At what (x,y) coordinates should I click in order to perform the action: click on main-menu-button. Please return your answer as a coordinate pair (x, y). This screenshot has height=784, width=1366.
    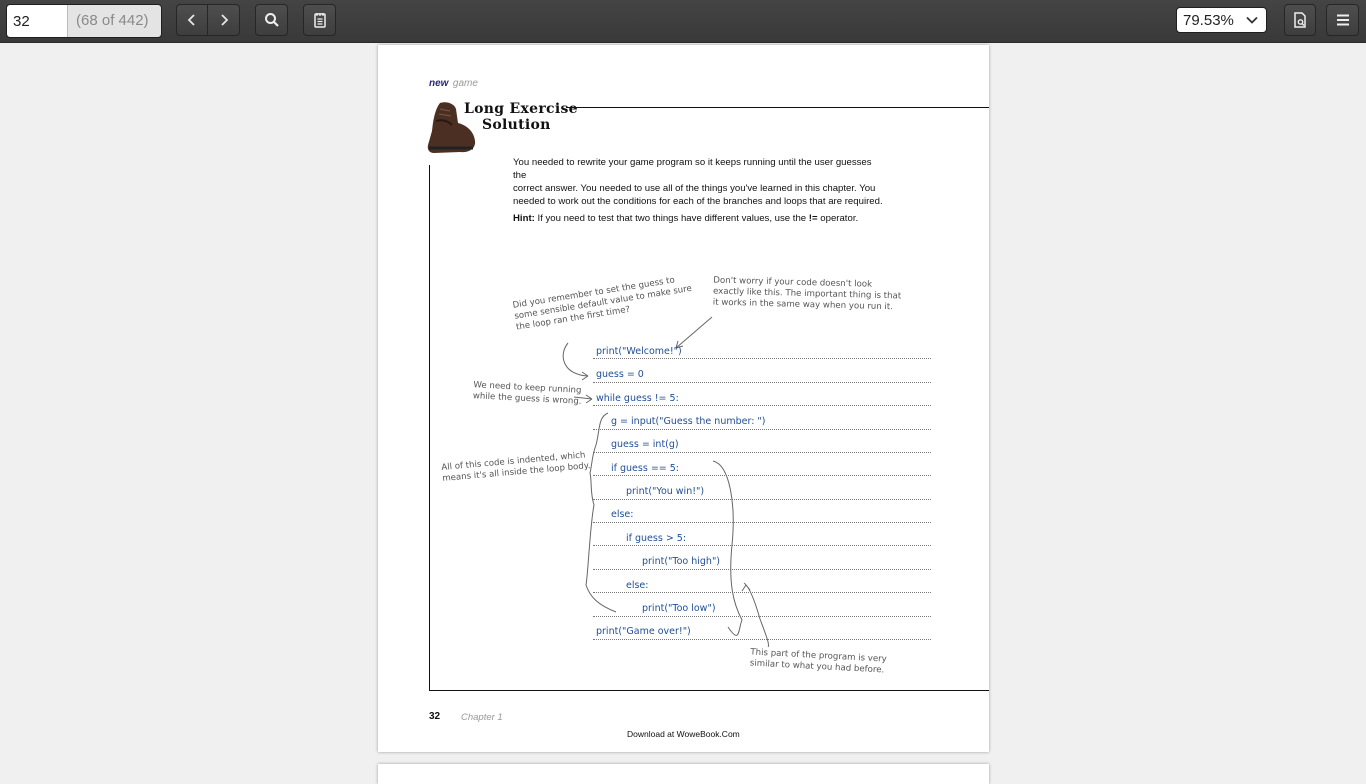
    Looking at the image, I should click on (1342, 20).